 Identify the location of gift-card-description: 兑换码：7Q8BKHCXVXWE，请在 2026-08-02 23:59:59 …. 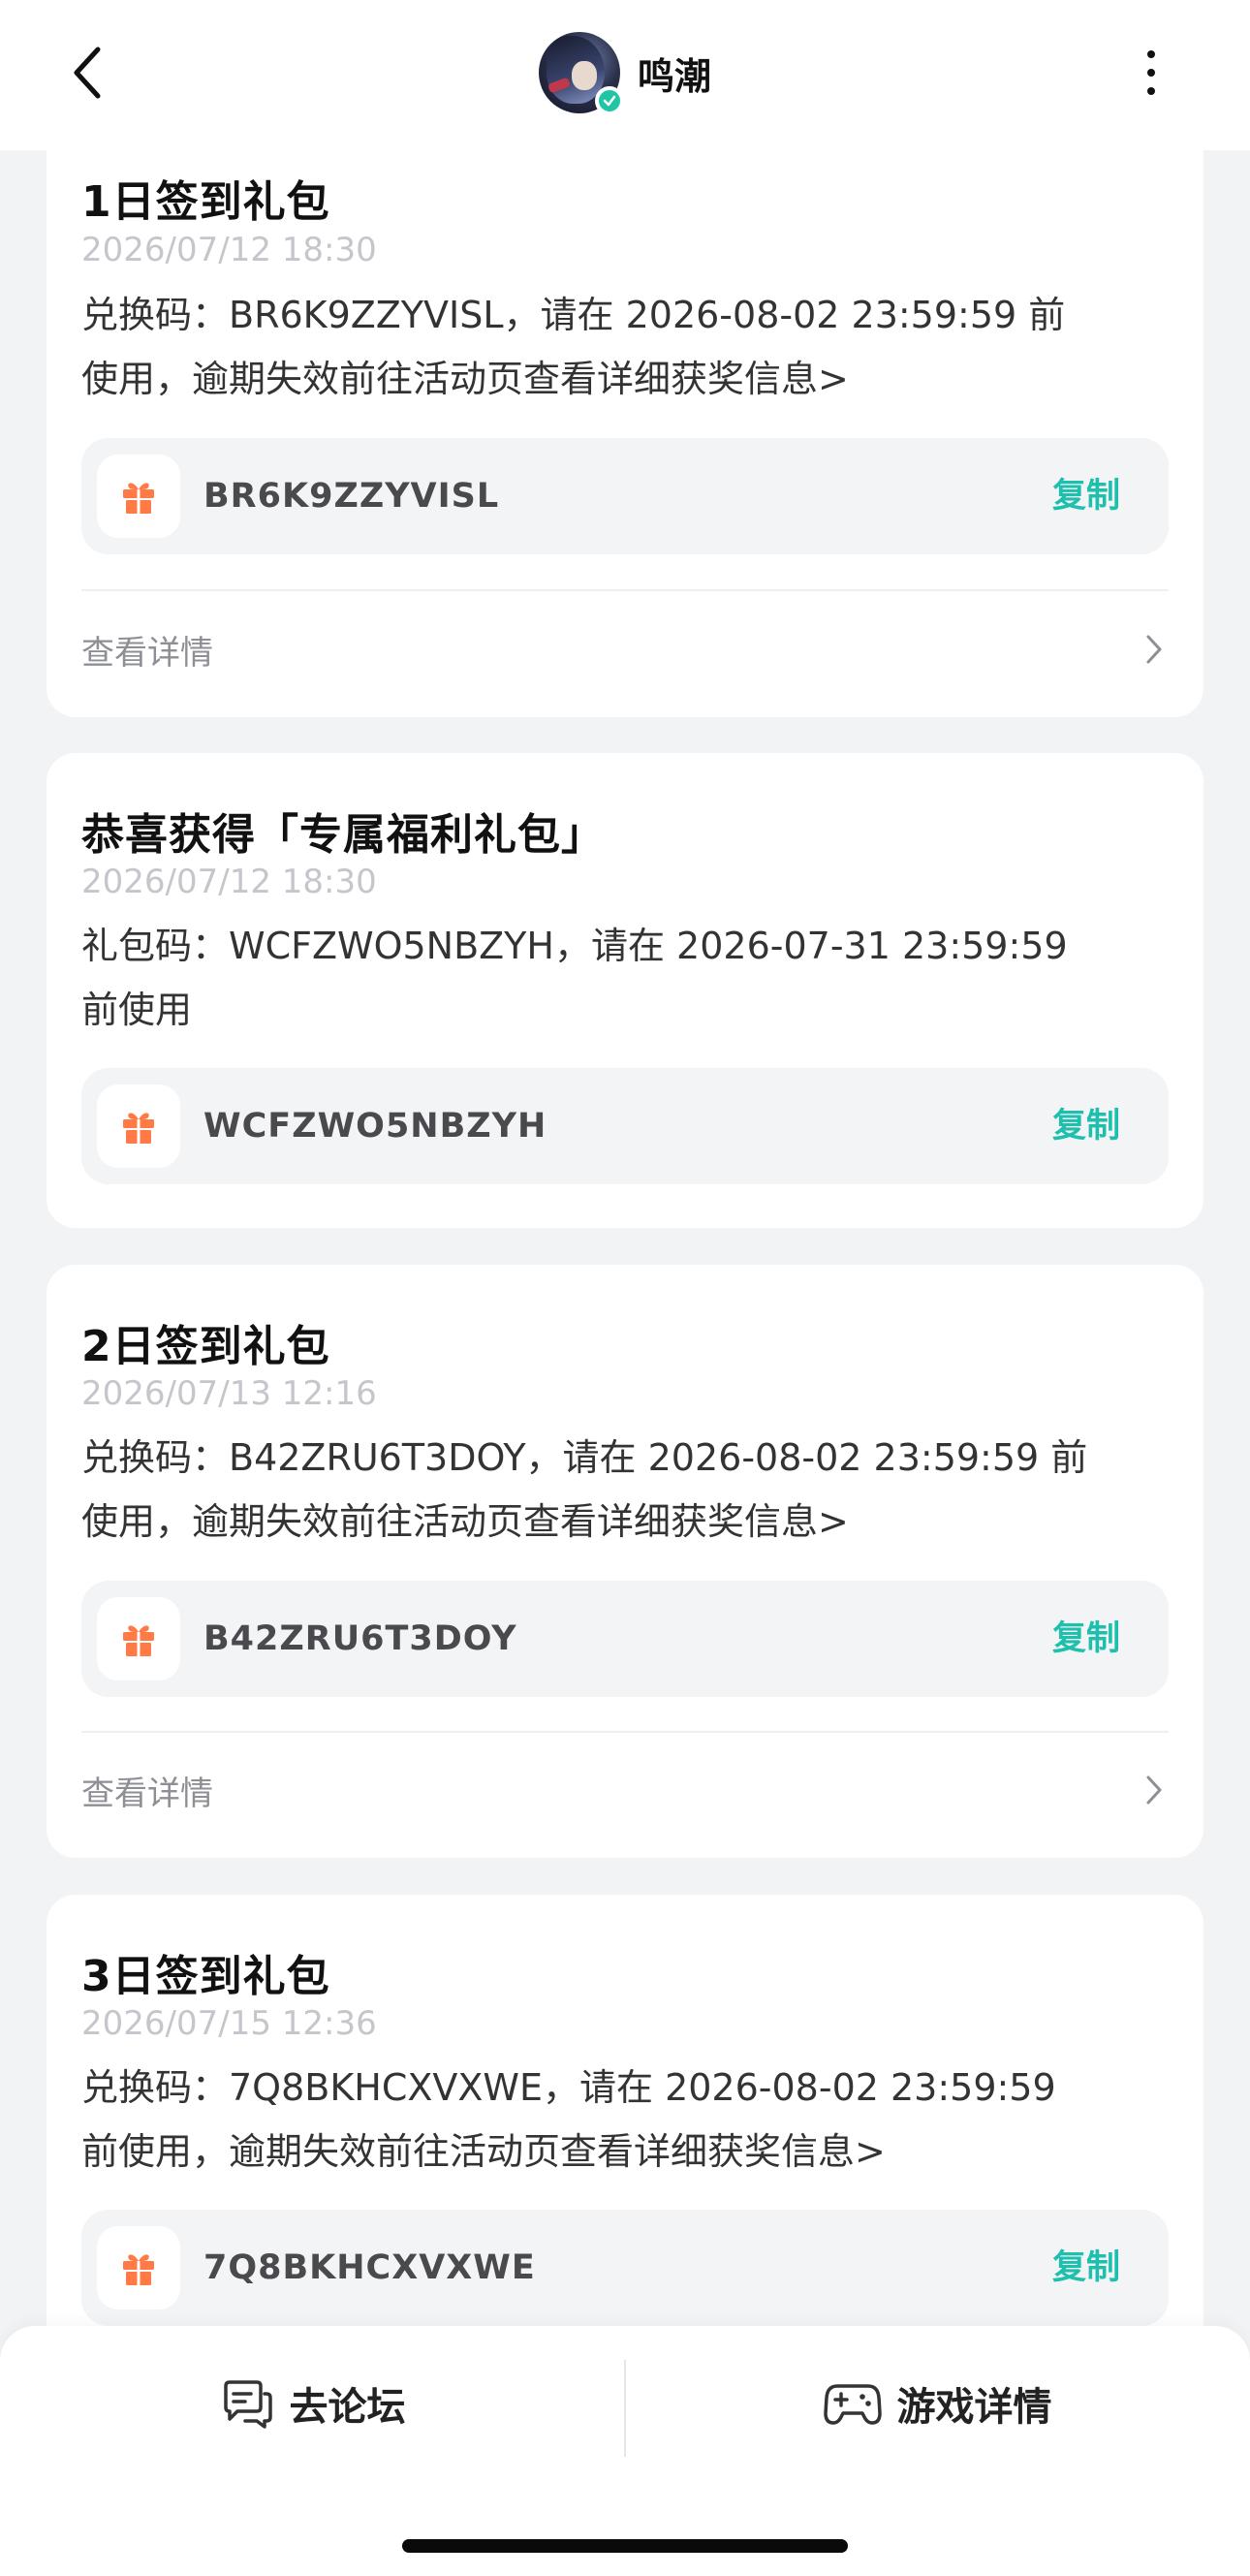
(625, 2119).